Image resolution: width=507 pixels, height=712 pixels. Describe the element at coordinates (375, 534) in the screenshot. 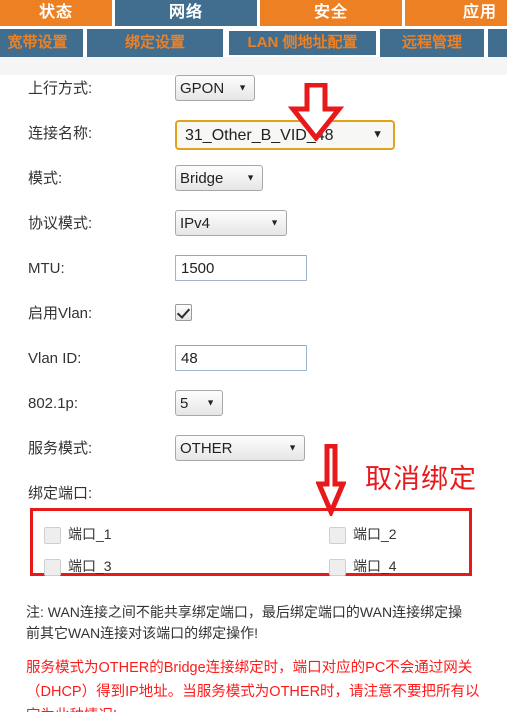

I see `port-2-label: 端口_2` at that location.